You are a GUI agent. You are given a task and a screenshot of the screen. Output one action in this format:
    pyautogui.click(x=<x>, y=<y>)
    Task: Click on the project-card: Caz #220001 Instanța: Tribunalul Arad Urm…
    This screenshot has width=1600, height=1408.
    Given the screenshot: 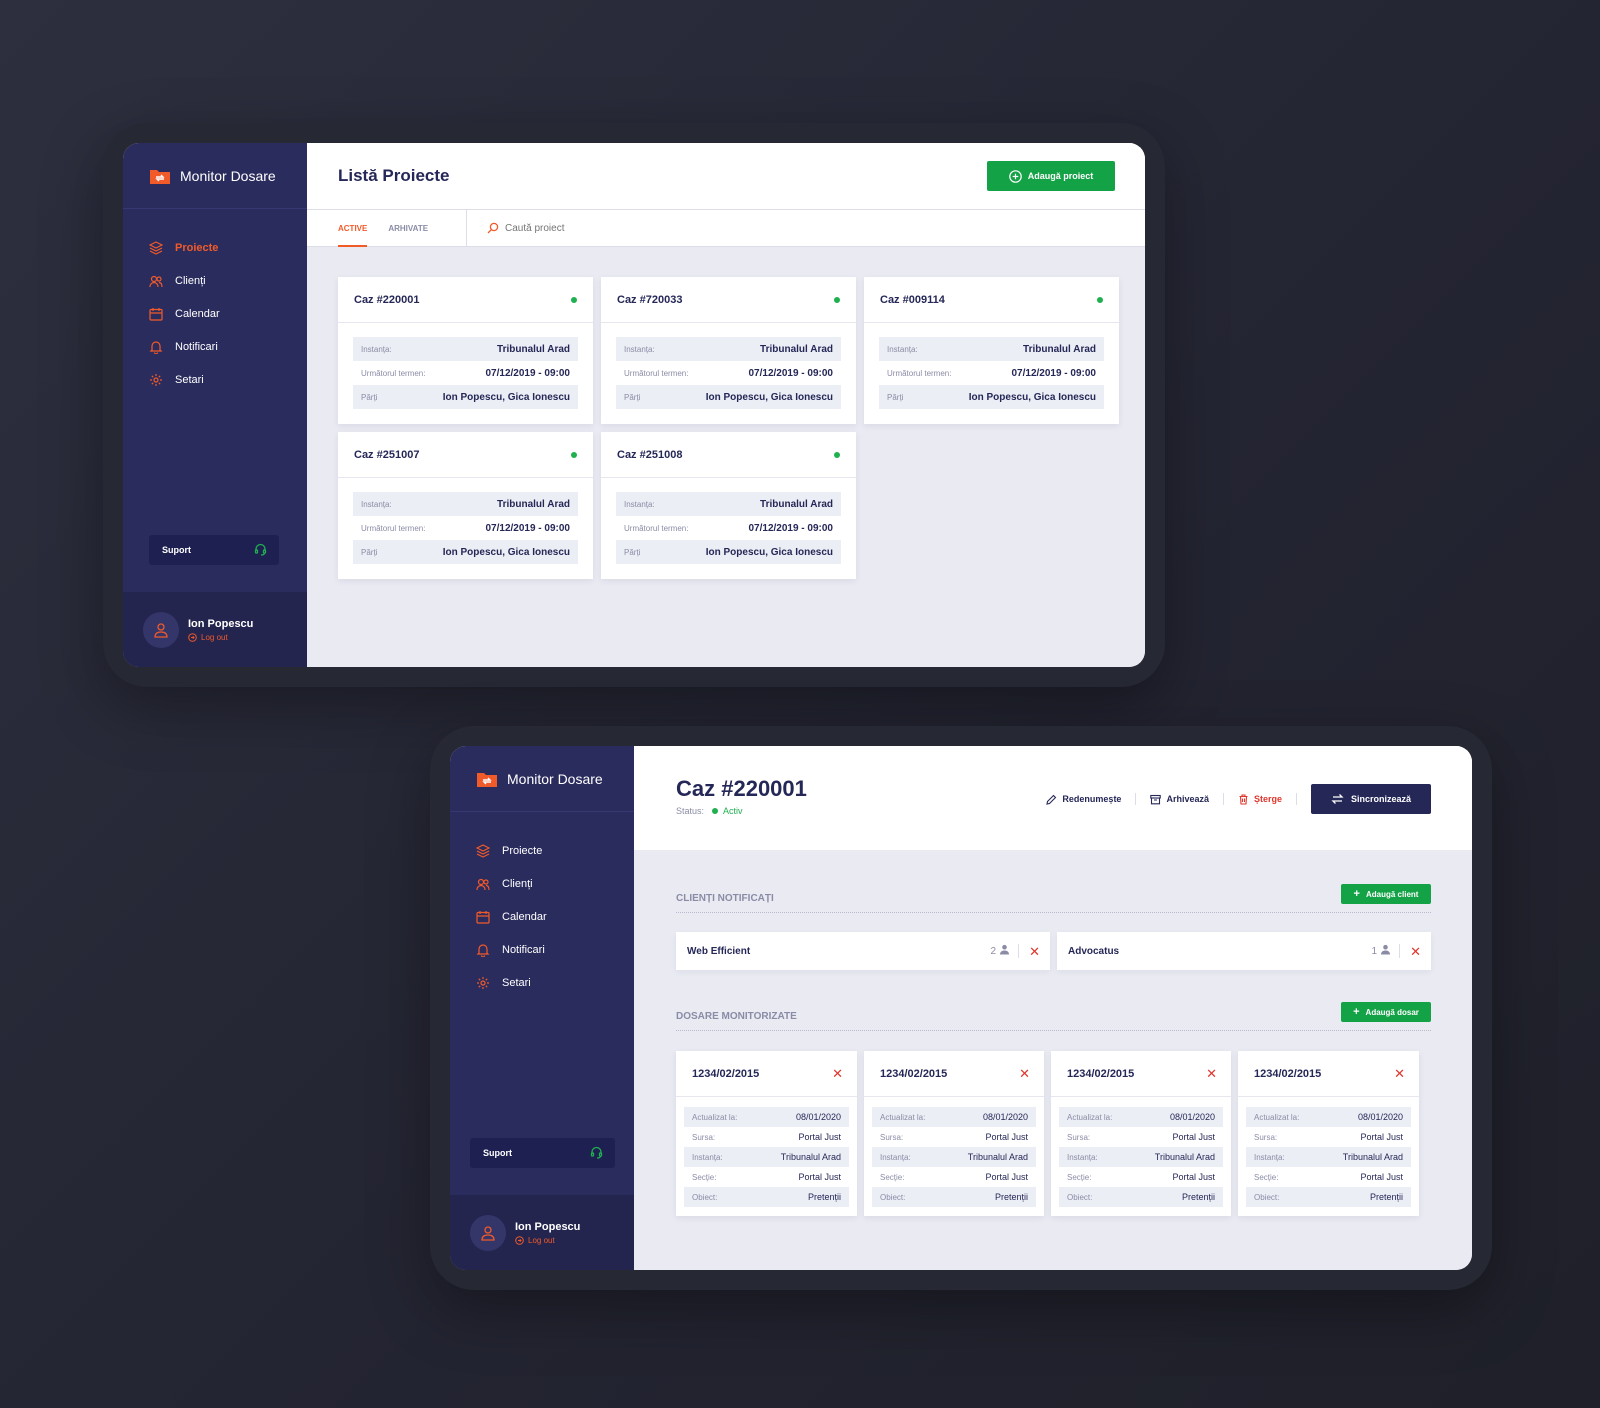 What is the action you would take?
    pyautogui.click(x=465, y=350)
    